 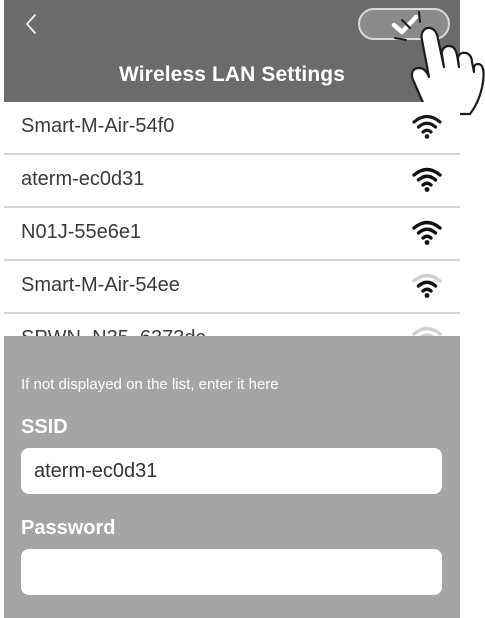 I want to click on wifi-signal-weak-icon, so click(x=427, y=331).